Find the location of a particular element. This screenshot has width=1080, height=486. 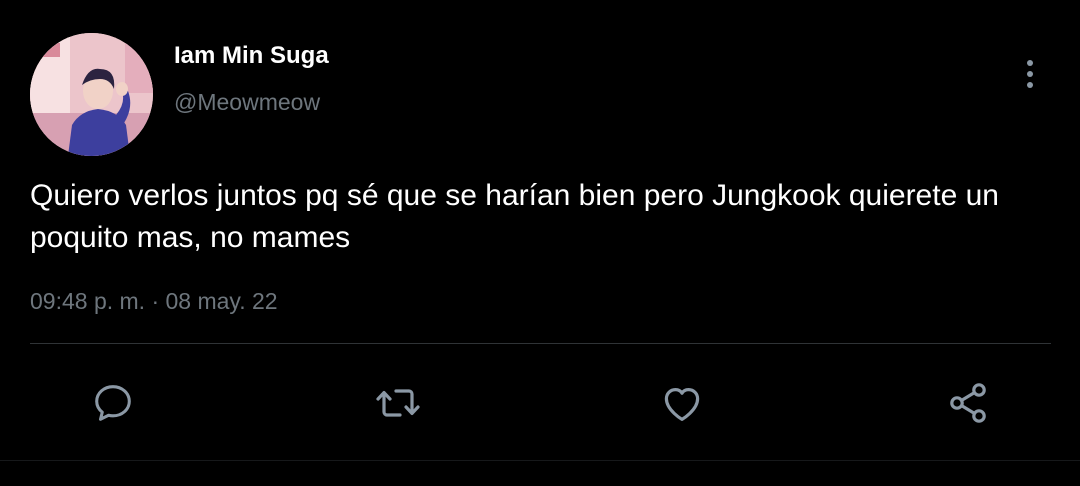

divider is located at coordinates (540, 343).